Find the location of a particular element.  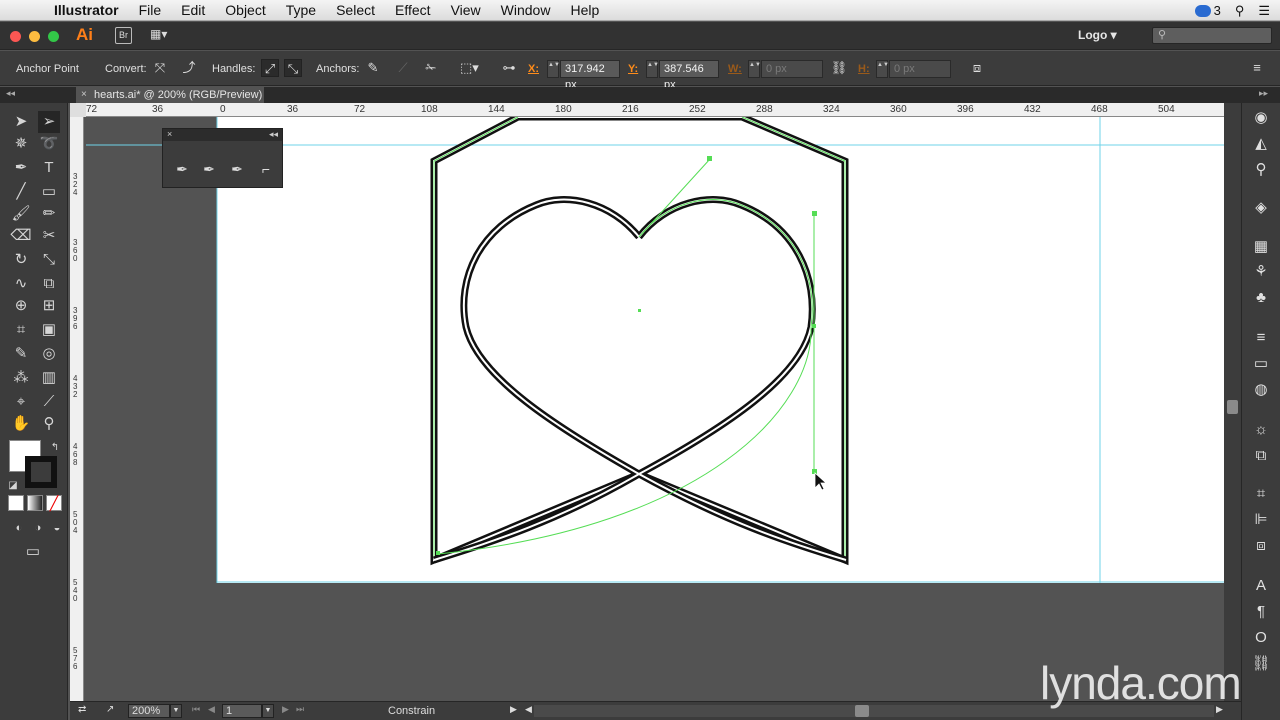

opentype-panel-icon: O is located at coordinates (1261, 638).